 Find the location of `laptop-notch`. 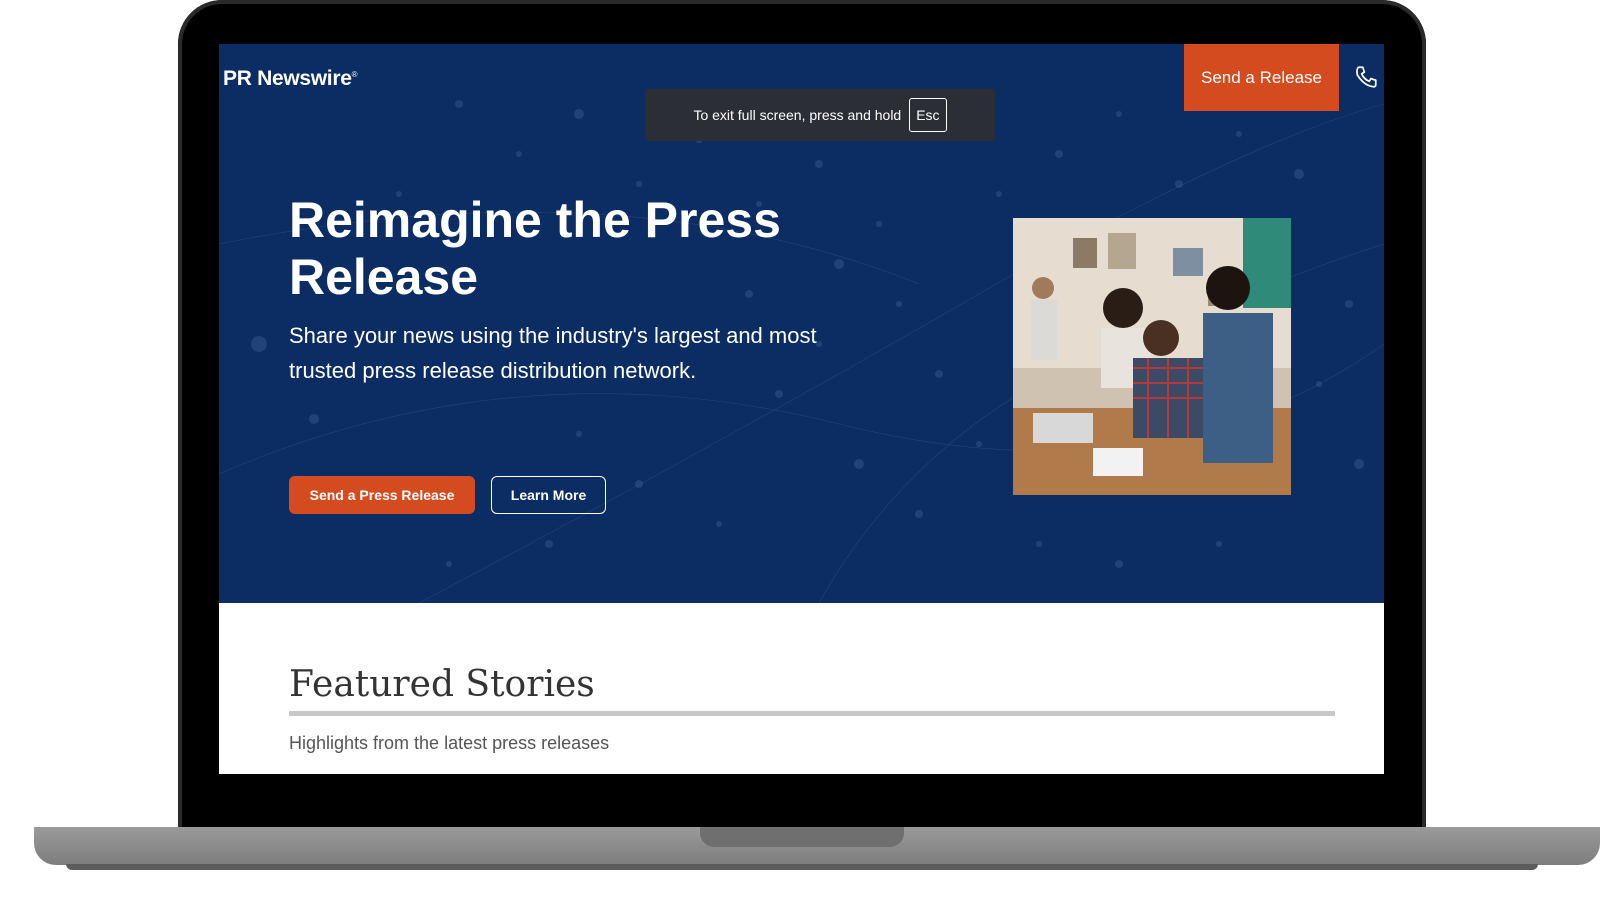

laptop-notch is located at coordinates (802, 837).